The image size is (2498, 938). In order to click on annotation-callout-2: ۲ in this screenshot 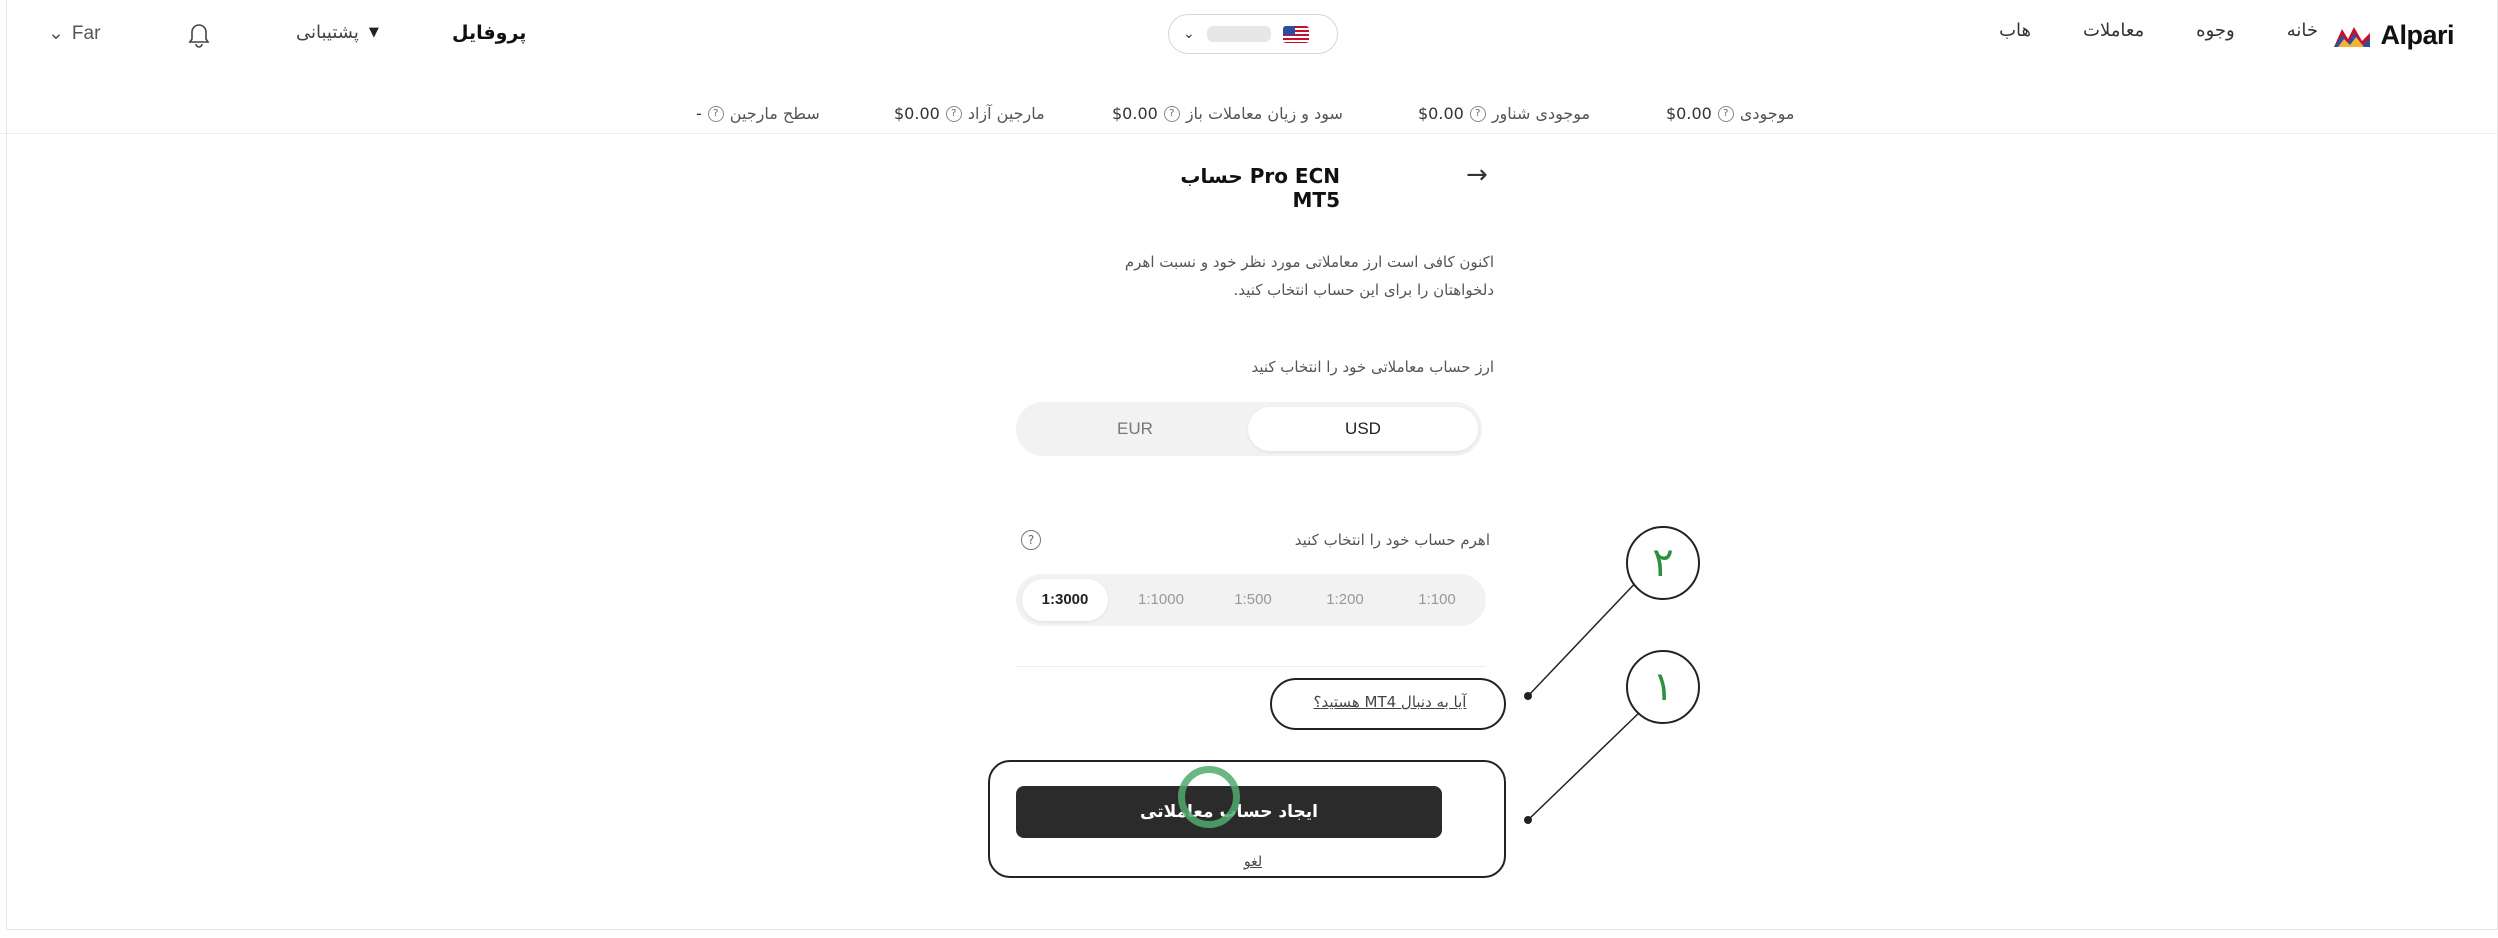, I will do `click(1663, 563)`.